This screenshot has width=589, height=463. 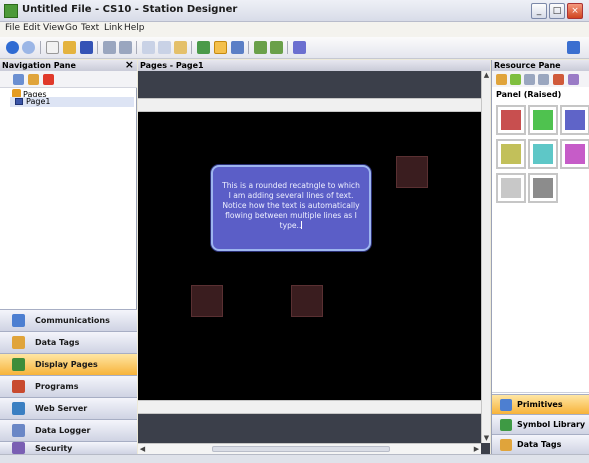 I want to click on nav-button-security: Security, so click(x=68, y=447).